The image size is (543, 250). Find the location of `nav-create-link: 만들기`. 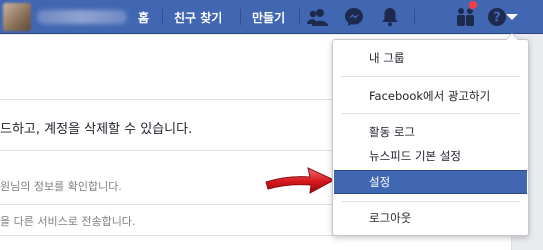

nav-create-link: 만들기 is located at coordinates (268, 17).